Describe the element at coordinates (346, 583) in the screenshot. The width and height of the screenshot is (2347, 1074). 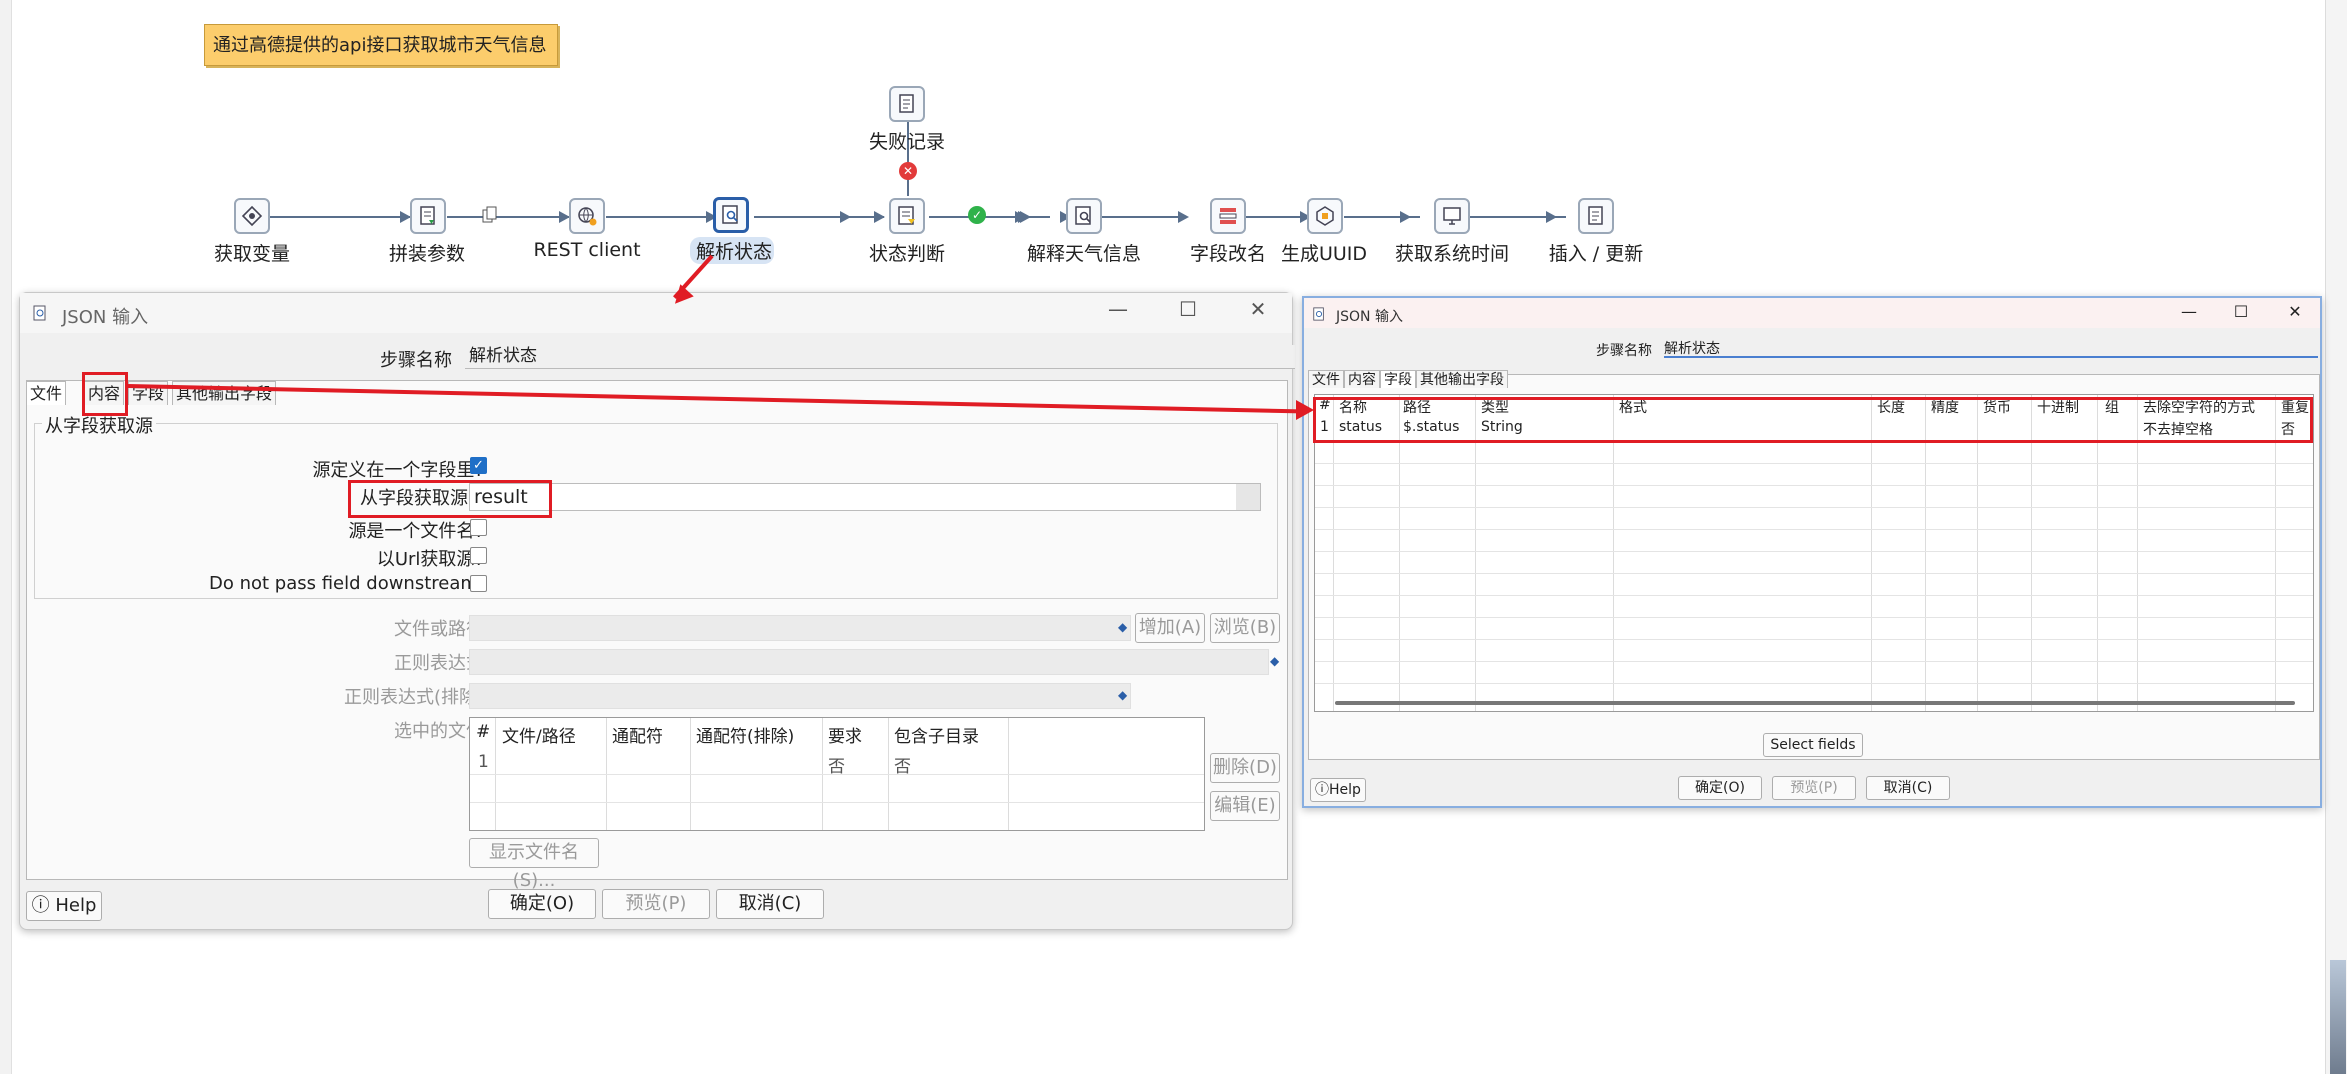
I see `no-pass-label: Do not pass field downstream:` at that location.